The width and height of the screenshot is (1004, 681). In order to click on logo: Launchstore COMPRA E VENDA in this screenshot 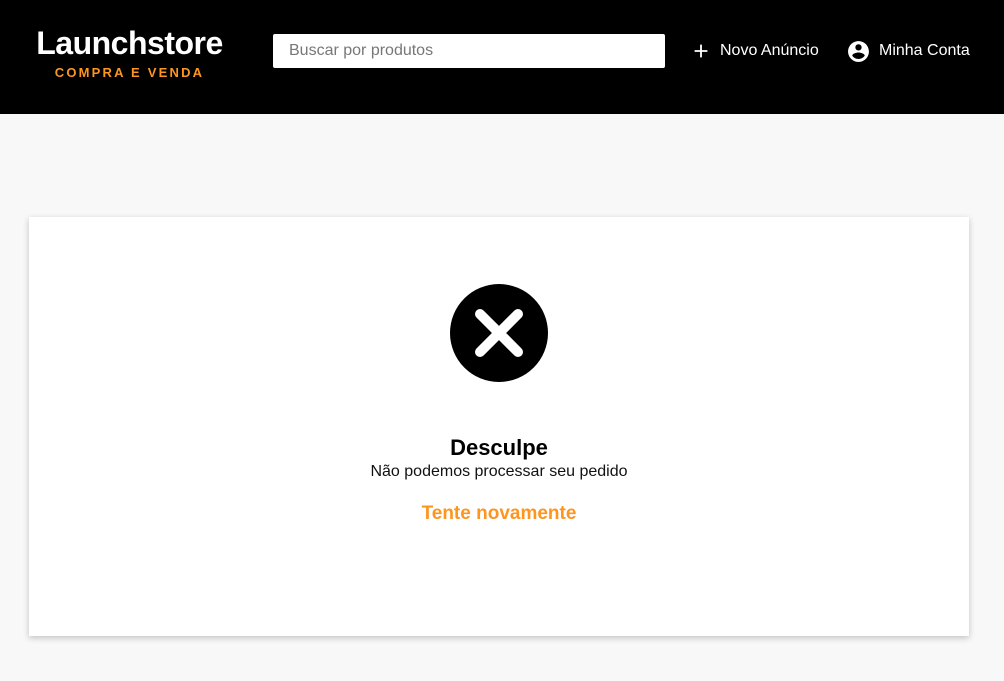, I will do `click(129, 53)`.